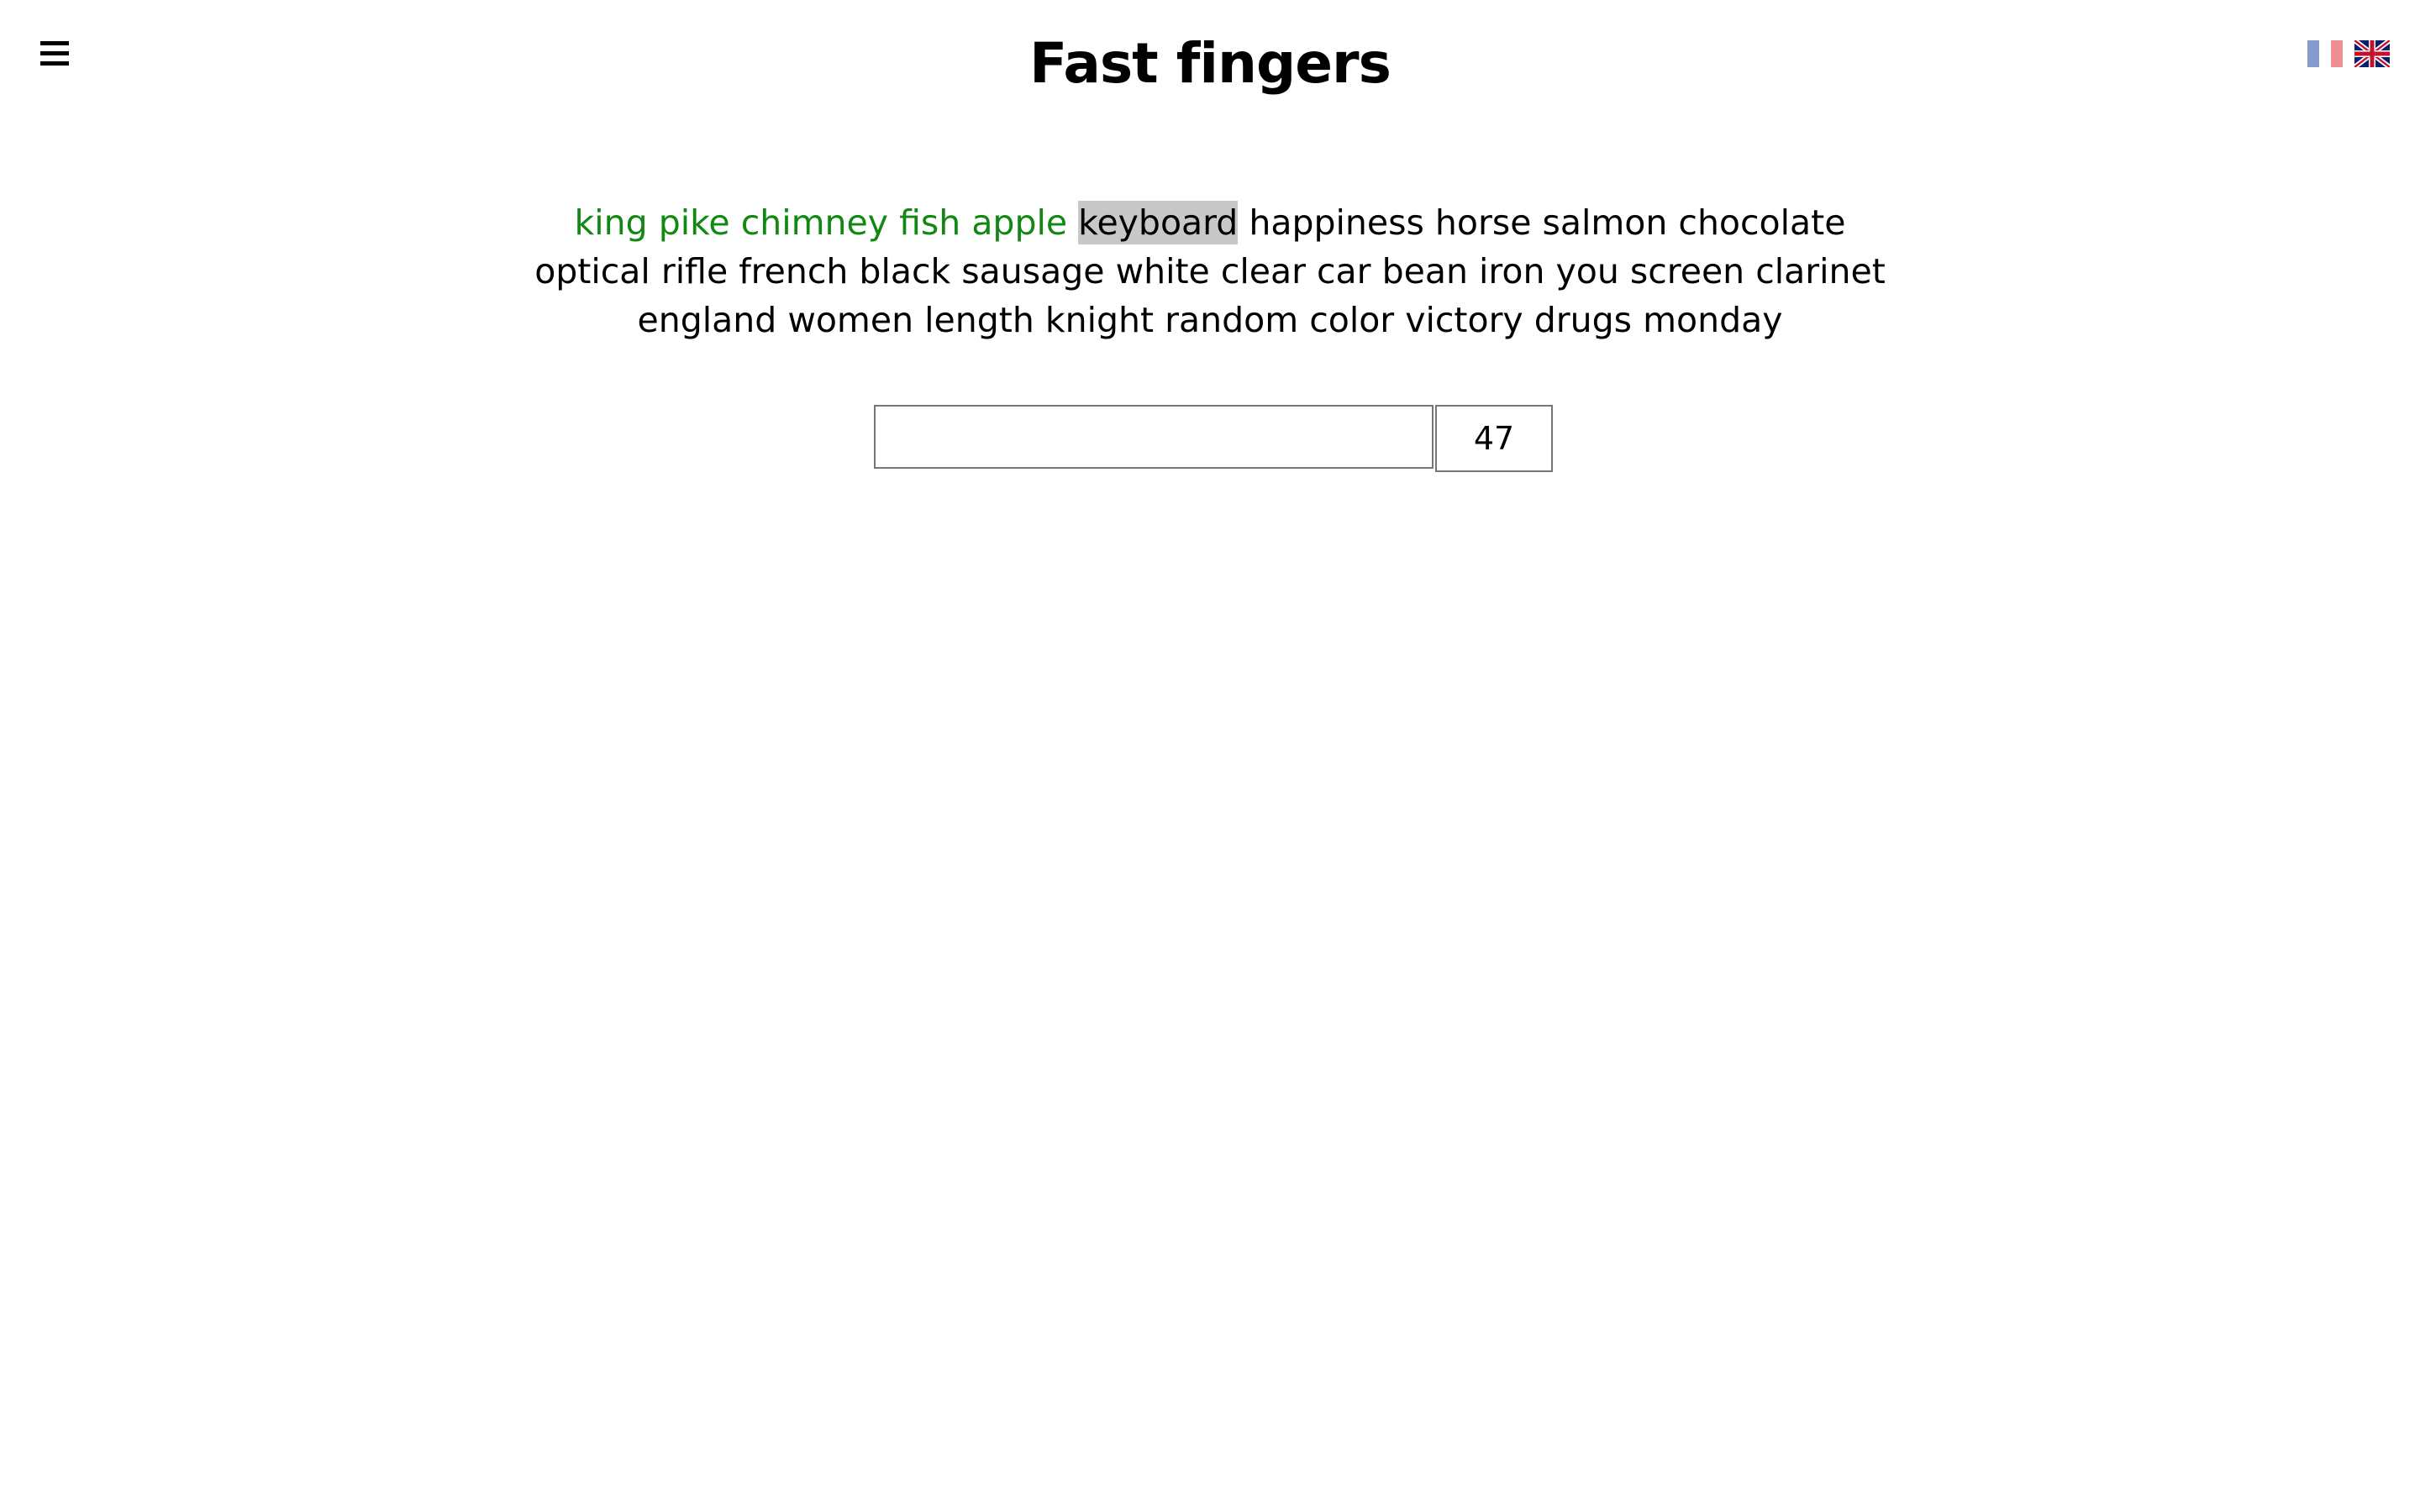 The image size is (2420, 1512). I want to click on language-switcher, so click(2348, 53).